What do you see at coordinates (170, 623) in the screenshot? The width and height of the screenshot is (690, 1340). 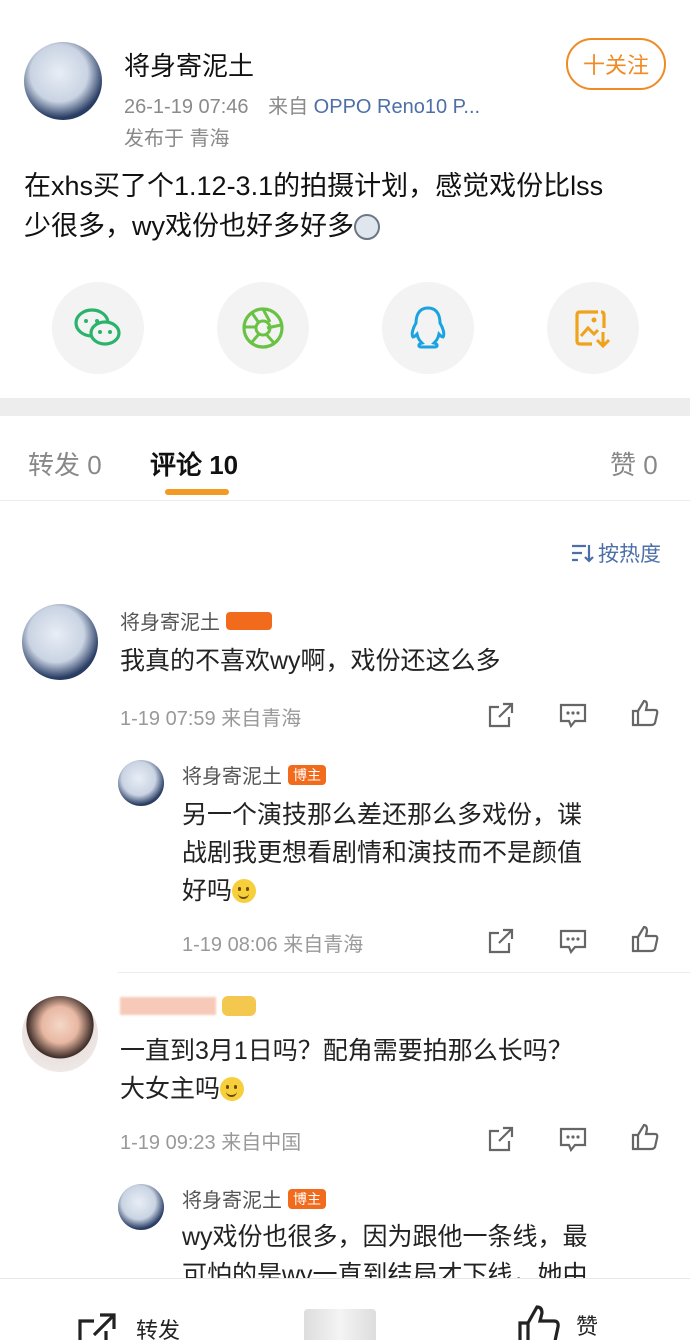 I see `comment-username-text: 将身寄泥土` at bounding box center [170, 623].